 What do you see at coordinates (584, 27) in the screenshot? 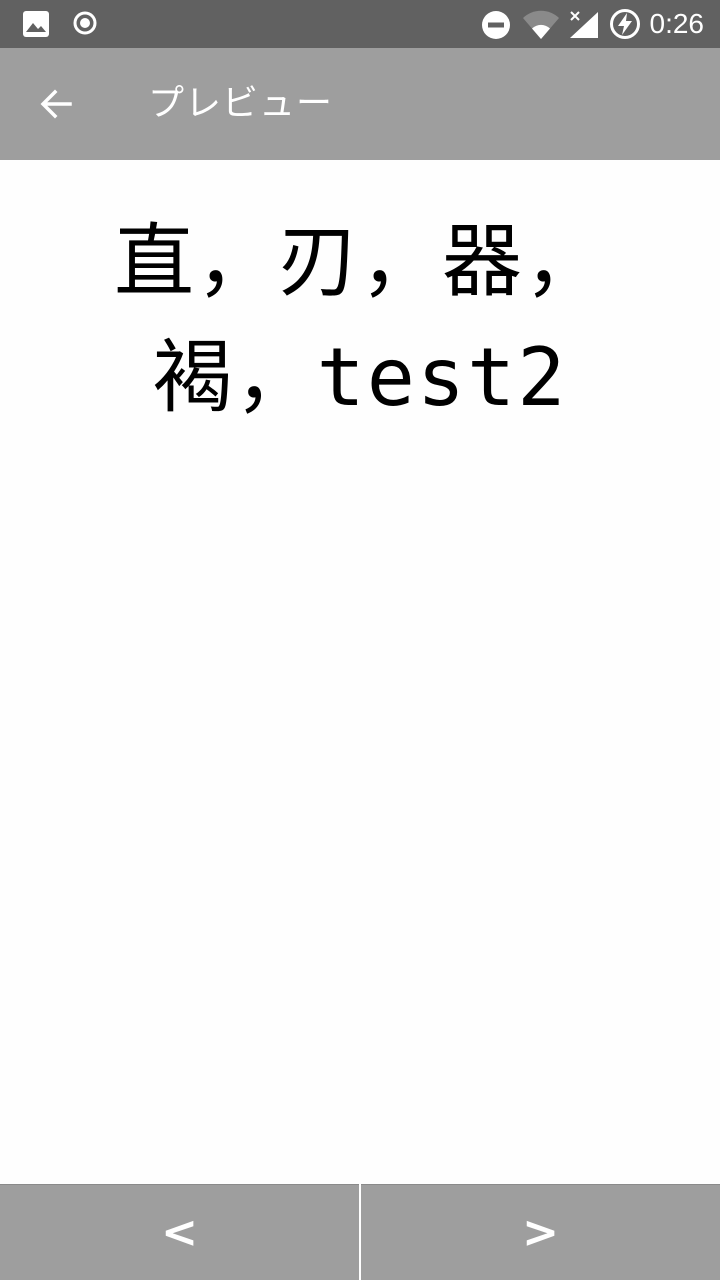
I see `signal-no-data-icon` at bounding box center [584, 27].